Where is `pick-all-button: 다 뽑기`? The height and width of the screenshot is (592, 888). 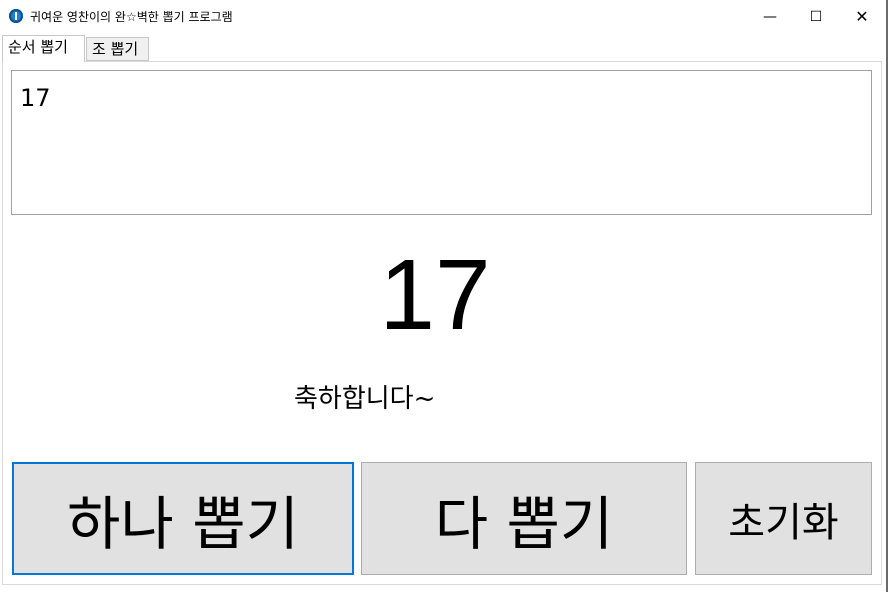
pick-all-button: 다 뽑기 is located at coordinates (524, 518).